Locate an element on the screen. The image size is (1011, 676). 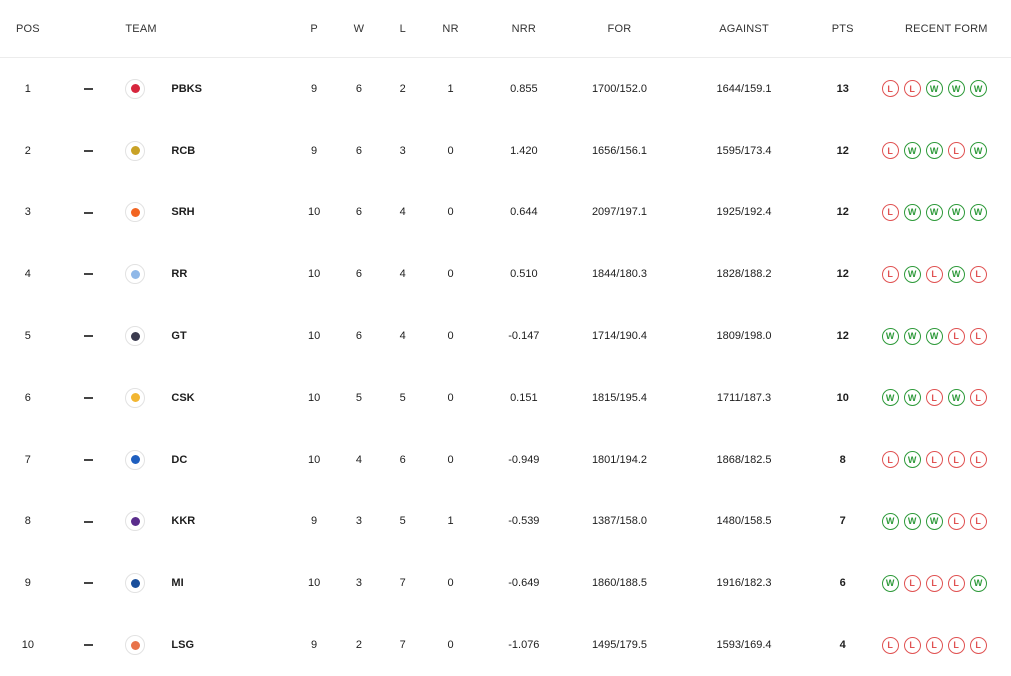
team-name: KKR is located at coordinates (183, 521).